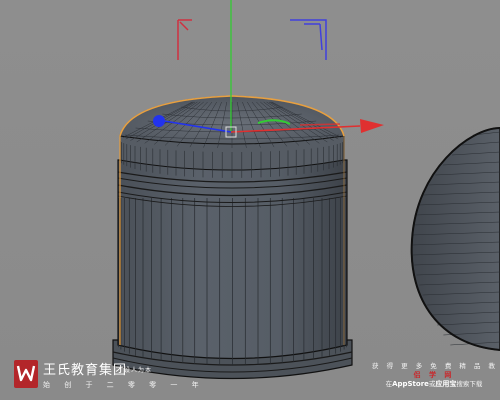 The image size is (500, 400). I want to click on promo-appstore: AppStore, so click(410, 384).